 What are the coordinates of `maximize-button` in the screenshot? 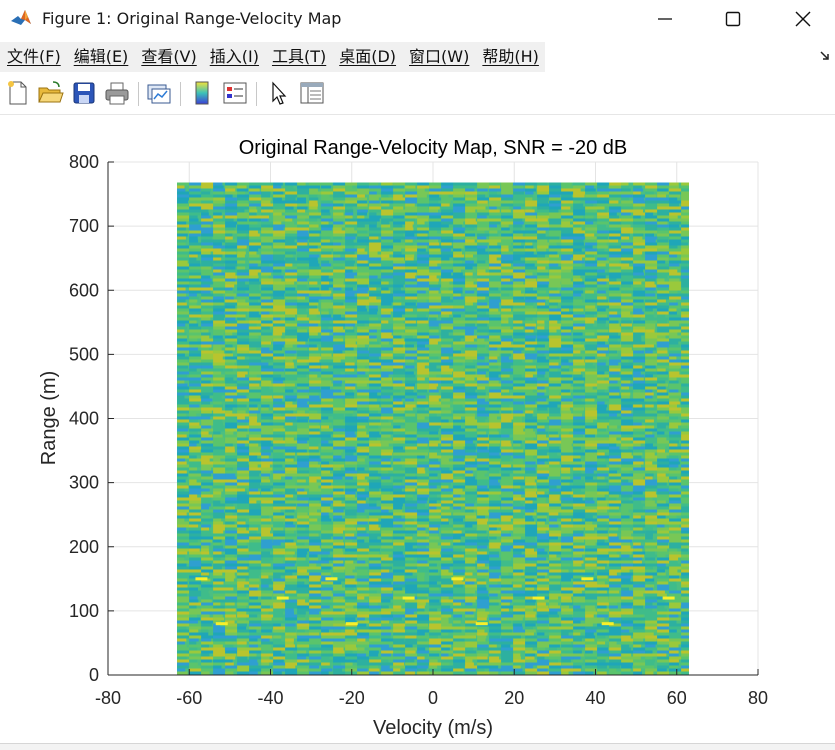 It's located at (733, 19).